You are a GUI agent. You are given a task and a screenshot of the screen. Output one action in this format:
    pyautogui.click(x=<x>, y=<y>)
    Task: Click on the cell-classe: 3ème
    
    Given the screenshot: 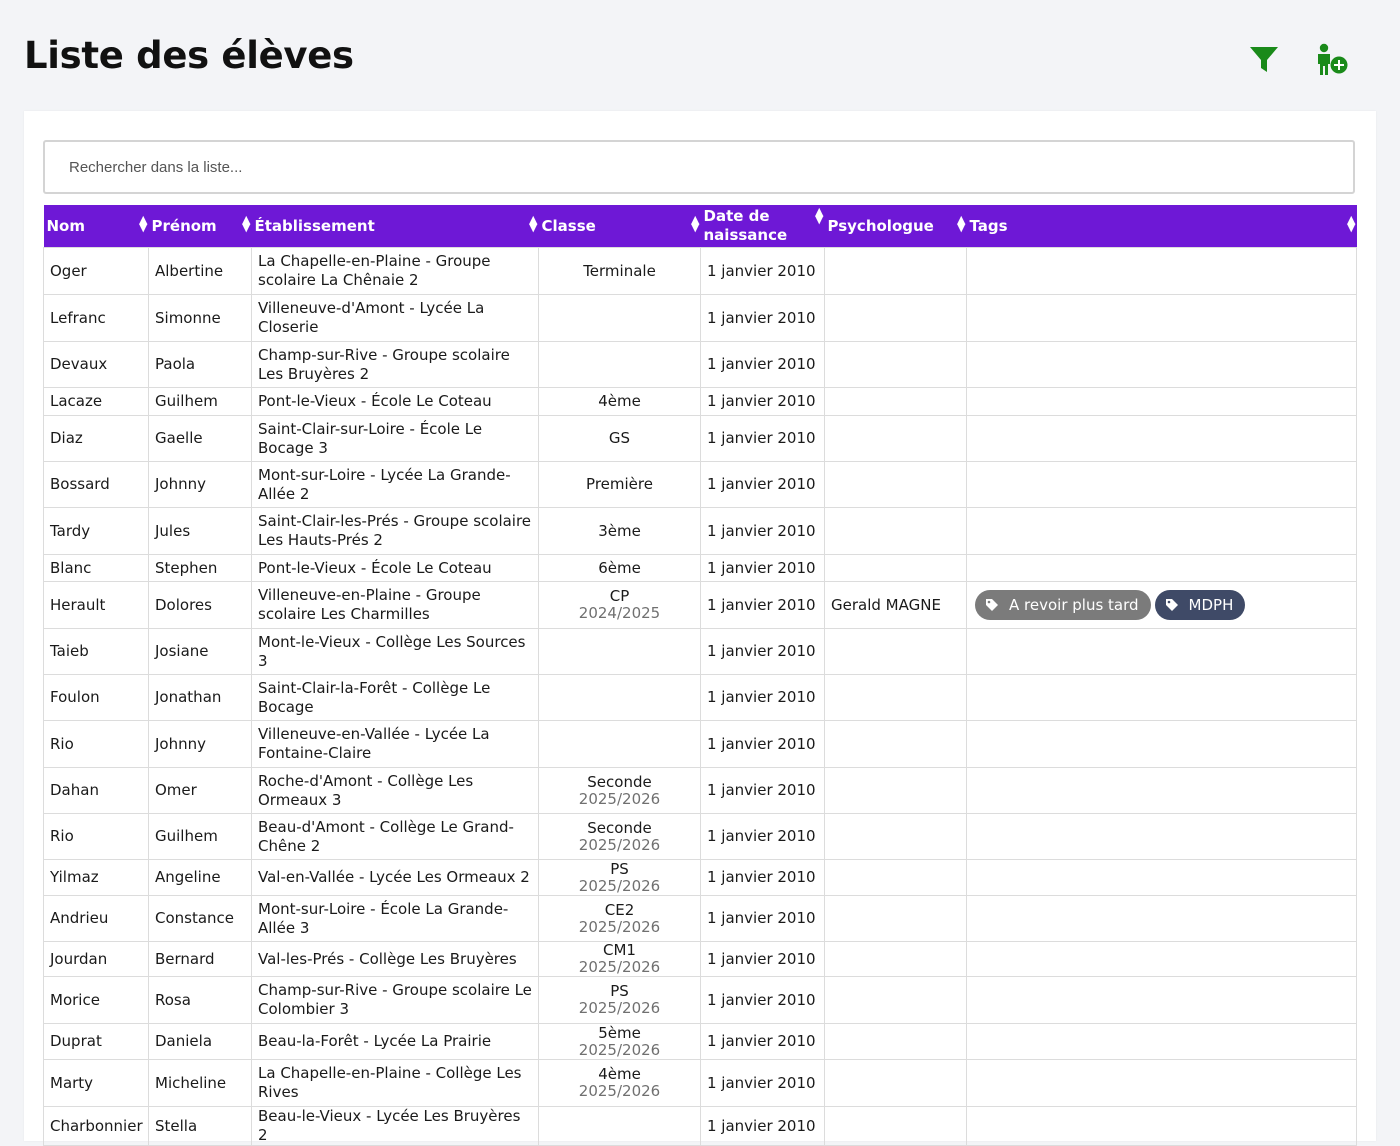 What is the action you would take?
    pyautogui.click(x=619, y=531)
    